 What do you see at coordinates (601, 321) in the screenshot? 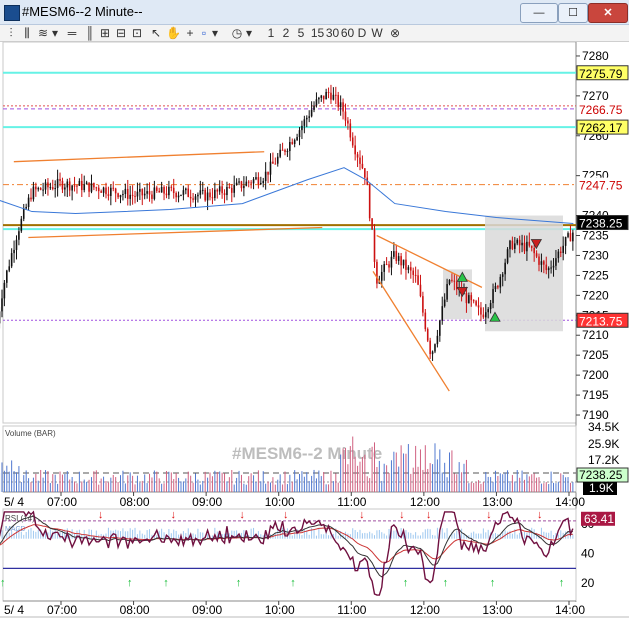
I see `price-label-text: 7213.75` at bounding box center [601, 321].